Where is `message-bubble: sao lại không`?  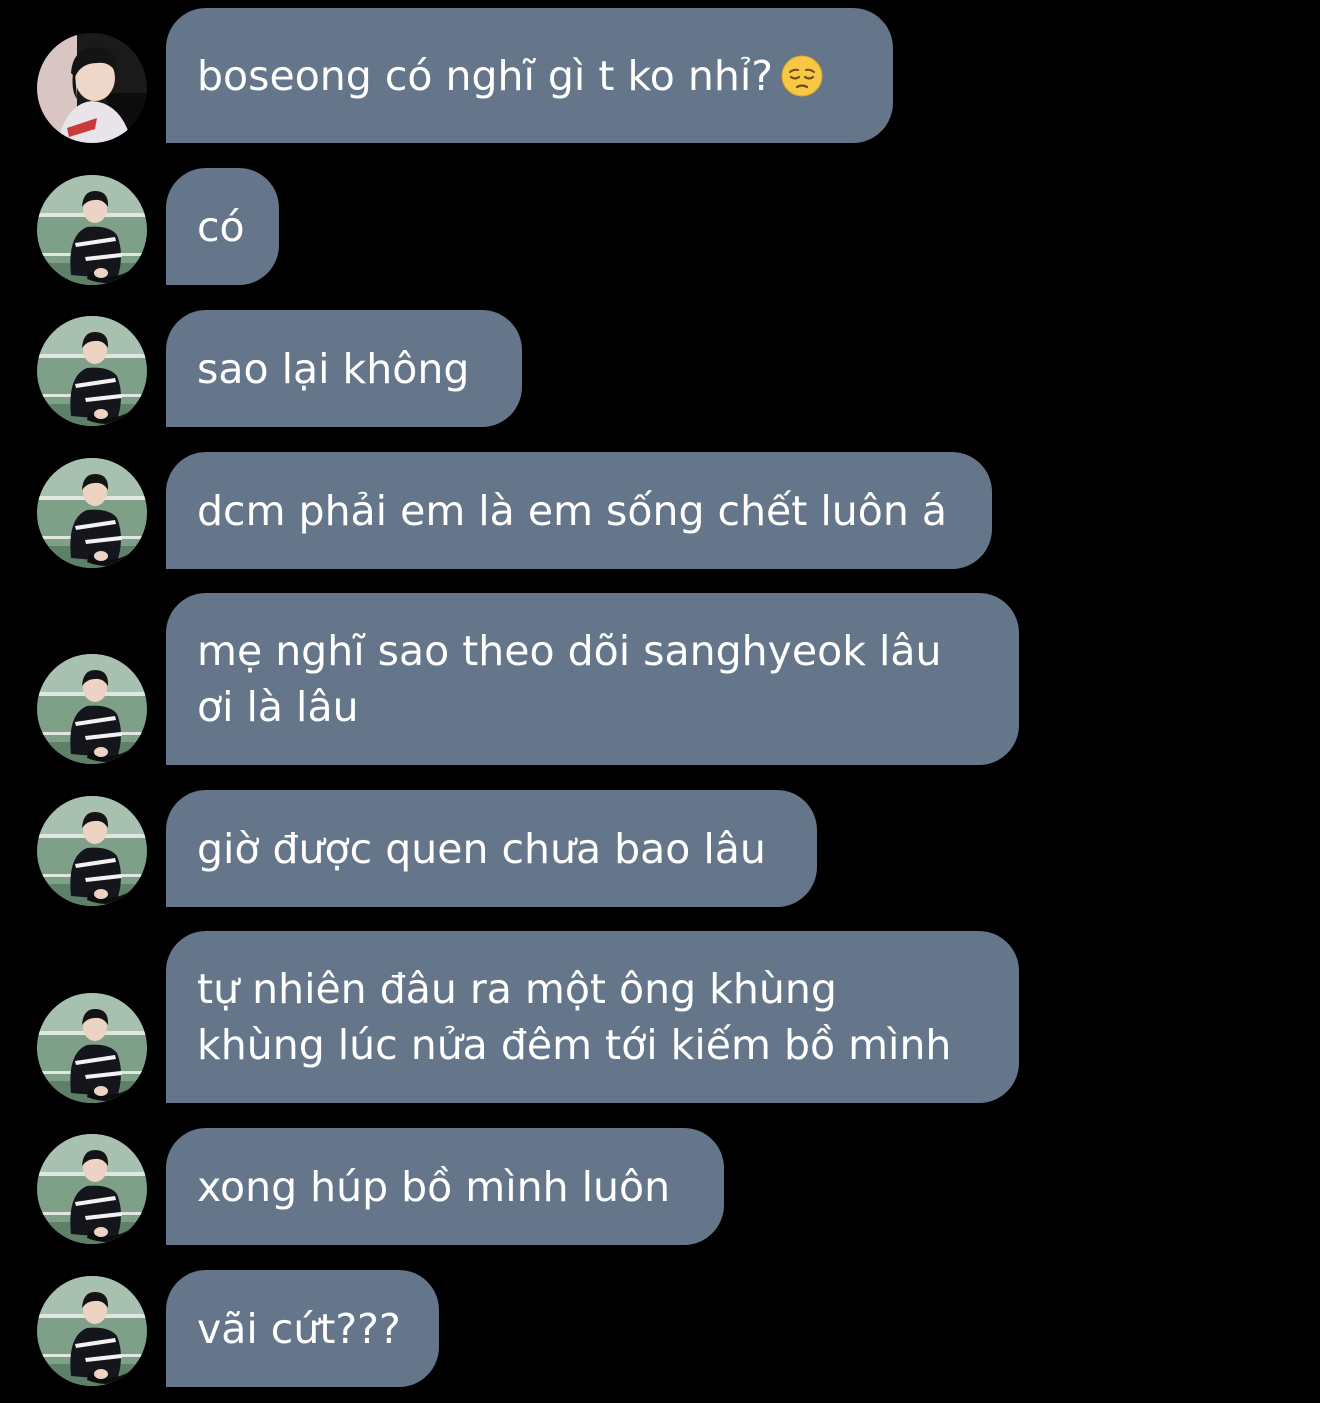 message-bubble: sao lại không is located at coordinates (344, 368).